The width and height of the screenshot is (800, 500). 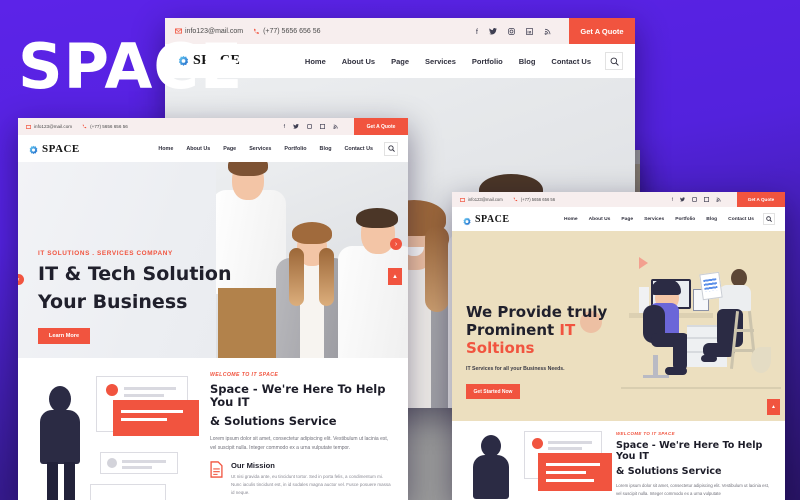 What do you see at coordinates (105, 253) in the screenshot?
I see `hero-kicker: IT SOLUTIONS . SERVICES COMPANY` at bounding box center [105, 253].